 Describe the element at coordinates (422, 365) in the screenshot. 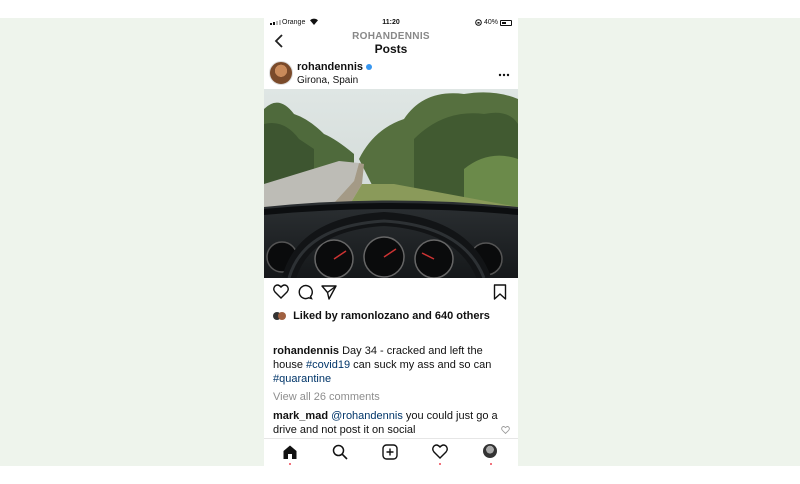

I see `caption-text: can suck my ass and so can` at that location.